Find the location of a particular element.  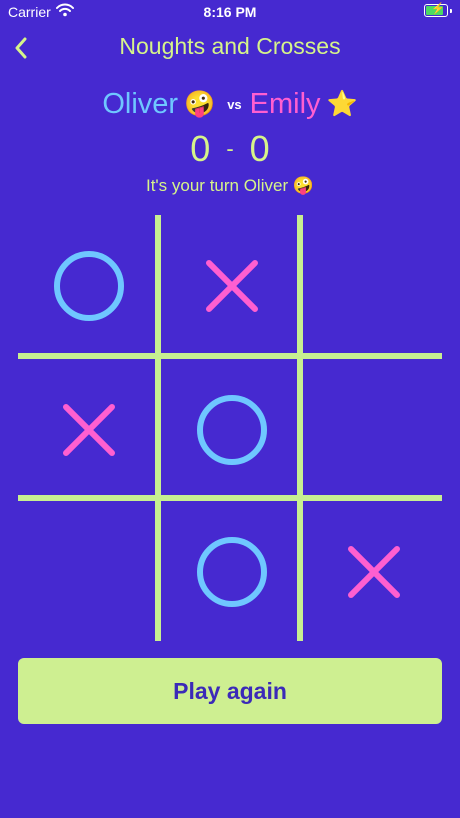

status-bar: Carrier 8:16 PM ⚡ is located at coordinates (230, 12).